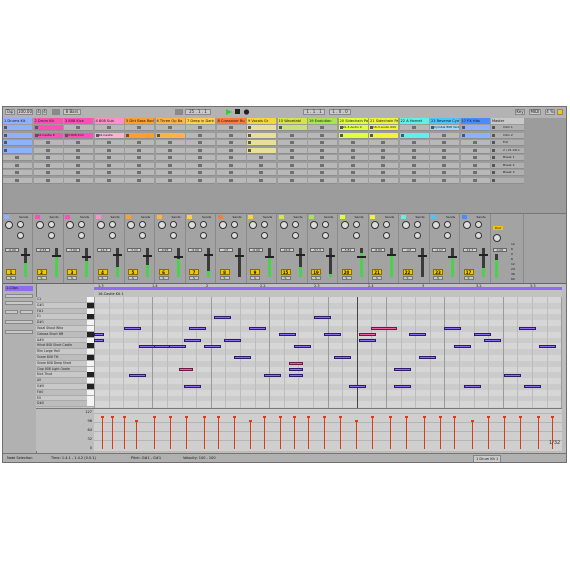  Describe the element at coordinates (328, 429) in the screenshot. I see `velocity-editor` at that location.